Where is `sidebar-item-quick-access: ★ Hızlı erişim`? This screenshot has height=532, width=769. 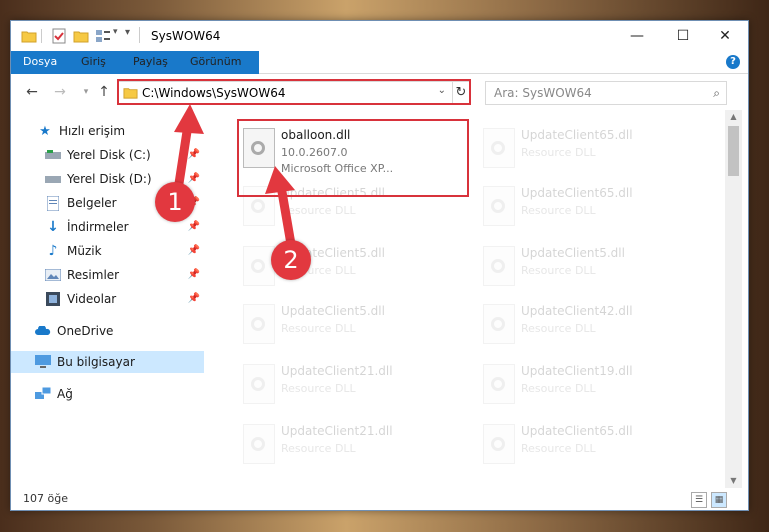
sidebar-item-quick-access: ★ Hızlı erişim is located at coordinates (107, 131).